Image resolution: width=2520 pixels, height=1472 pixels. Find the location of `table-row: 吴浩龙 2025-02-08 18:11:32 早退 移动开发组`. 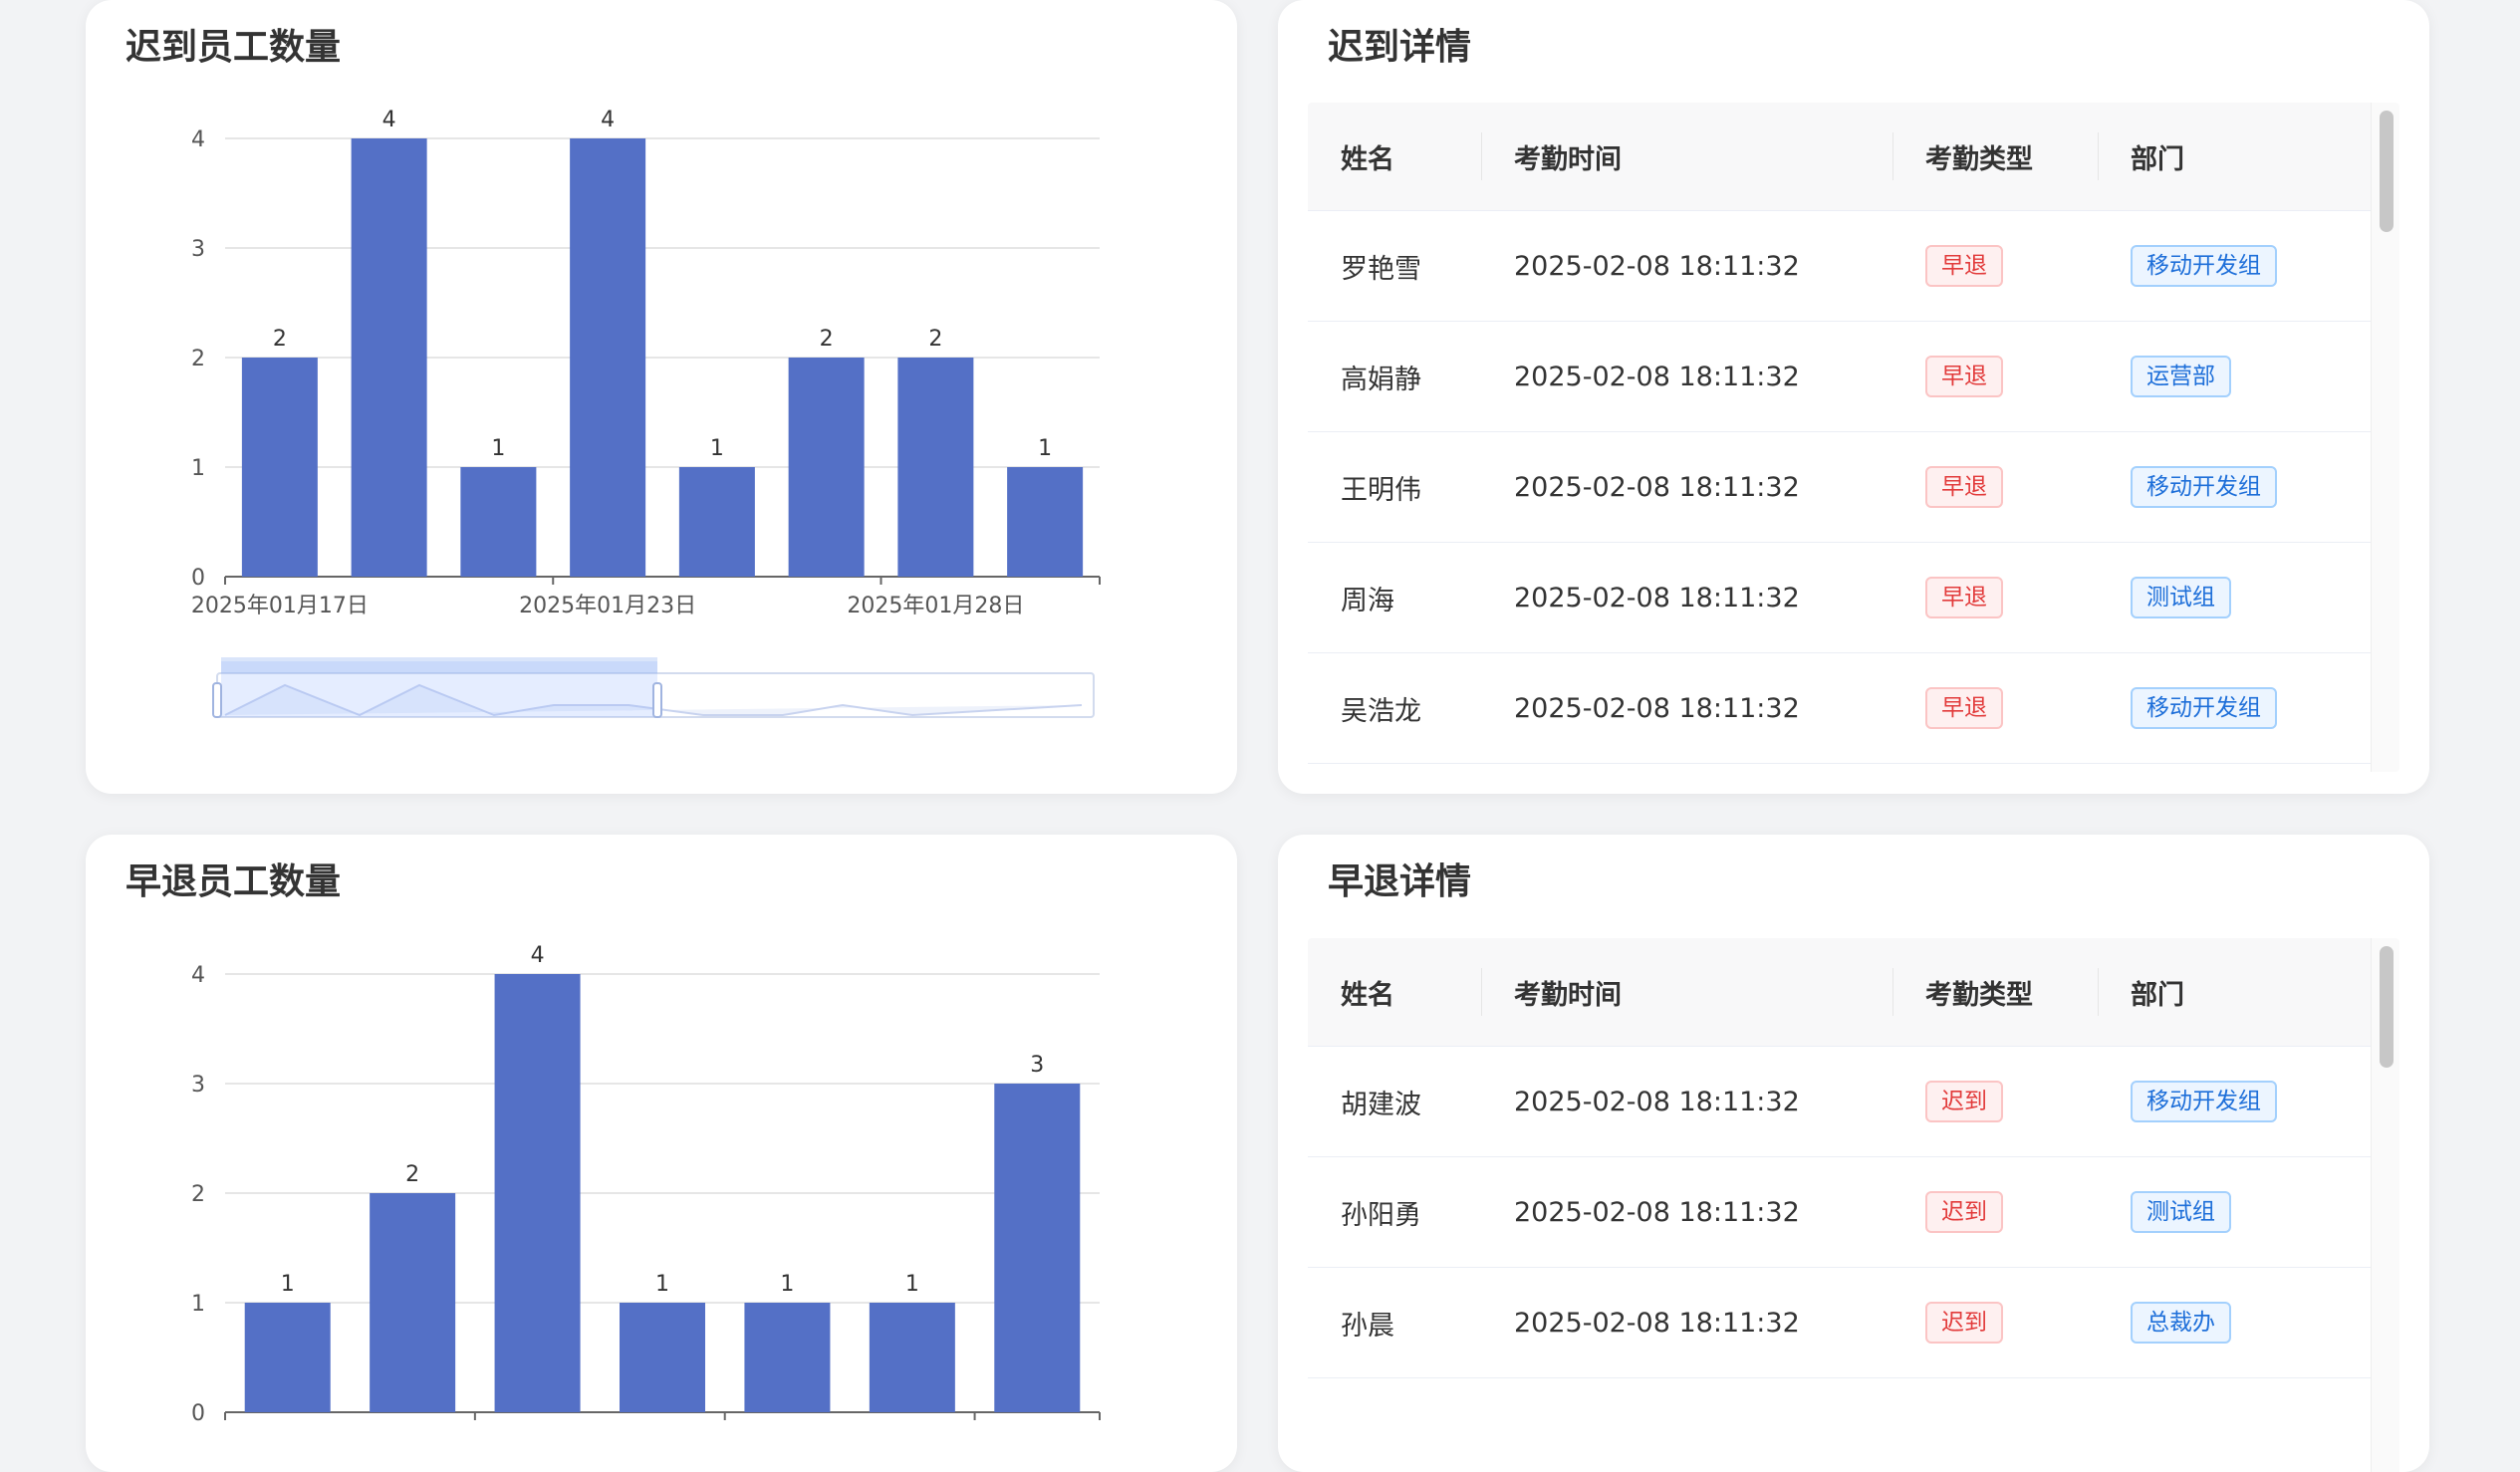

table-row: 吴浩龙 2025-02-08 18:11:32 早退 移动开发组 is located at coordinates (1841, 708).